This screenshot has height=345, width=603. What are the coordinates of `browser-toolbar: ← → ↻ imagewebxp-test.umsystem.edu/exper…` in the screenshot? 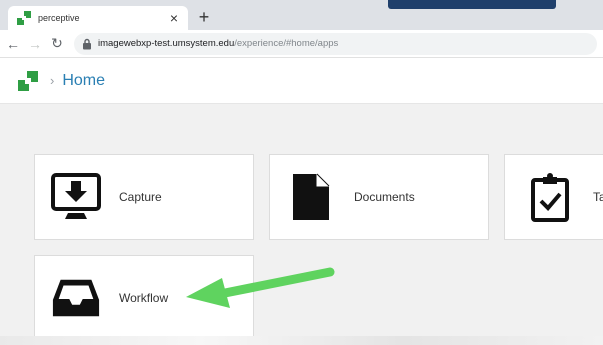 It's located at (301, 44).